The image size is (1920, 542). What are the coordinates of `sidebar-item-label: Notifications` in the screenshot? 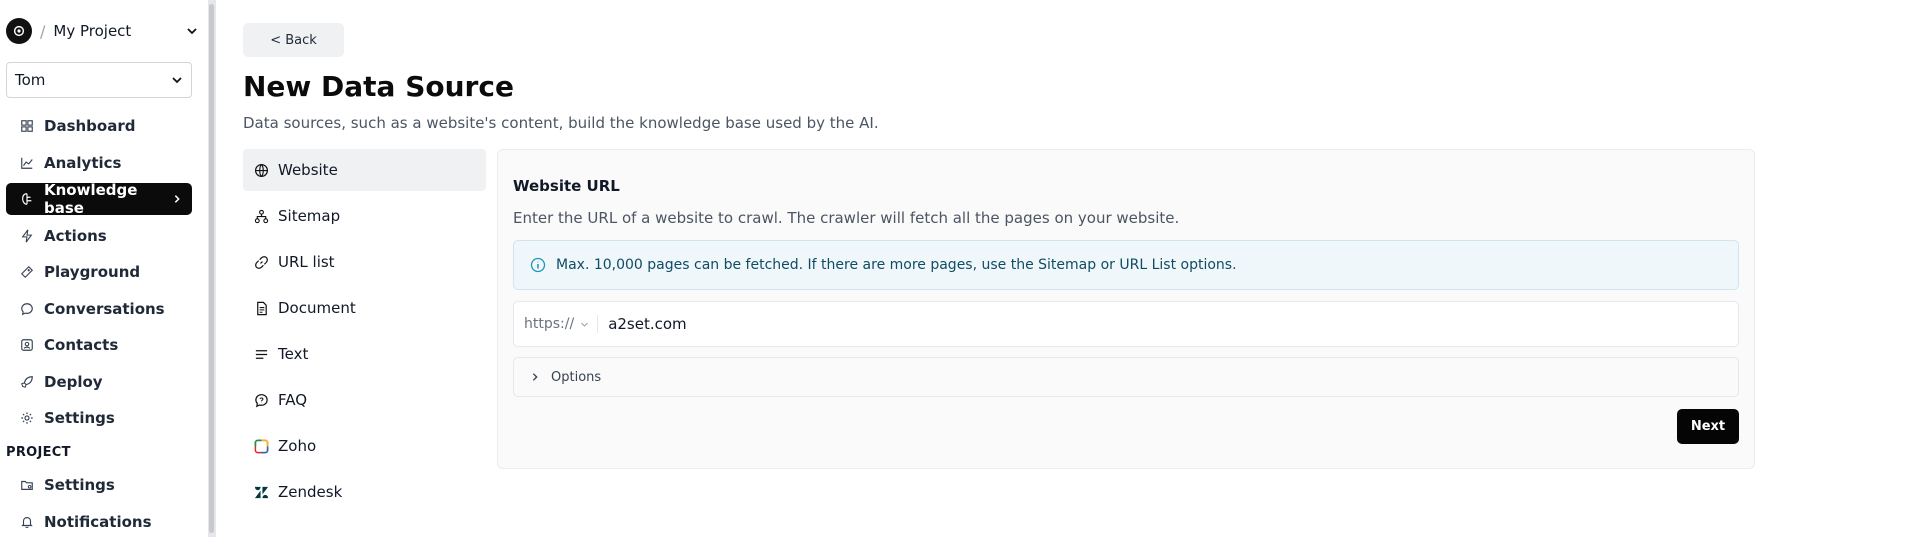 It's located at (98, 521).